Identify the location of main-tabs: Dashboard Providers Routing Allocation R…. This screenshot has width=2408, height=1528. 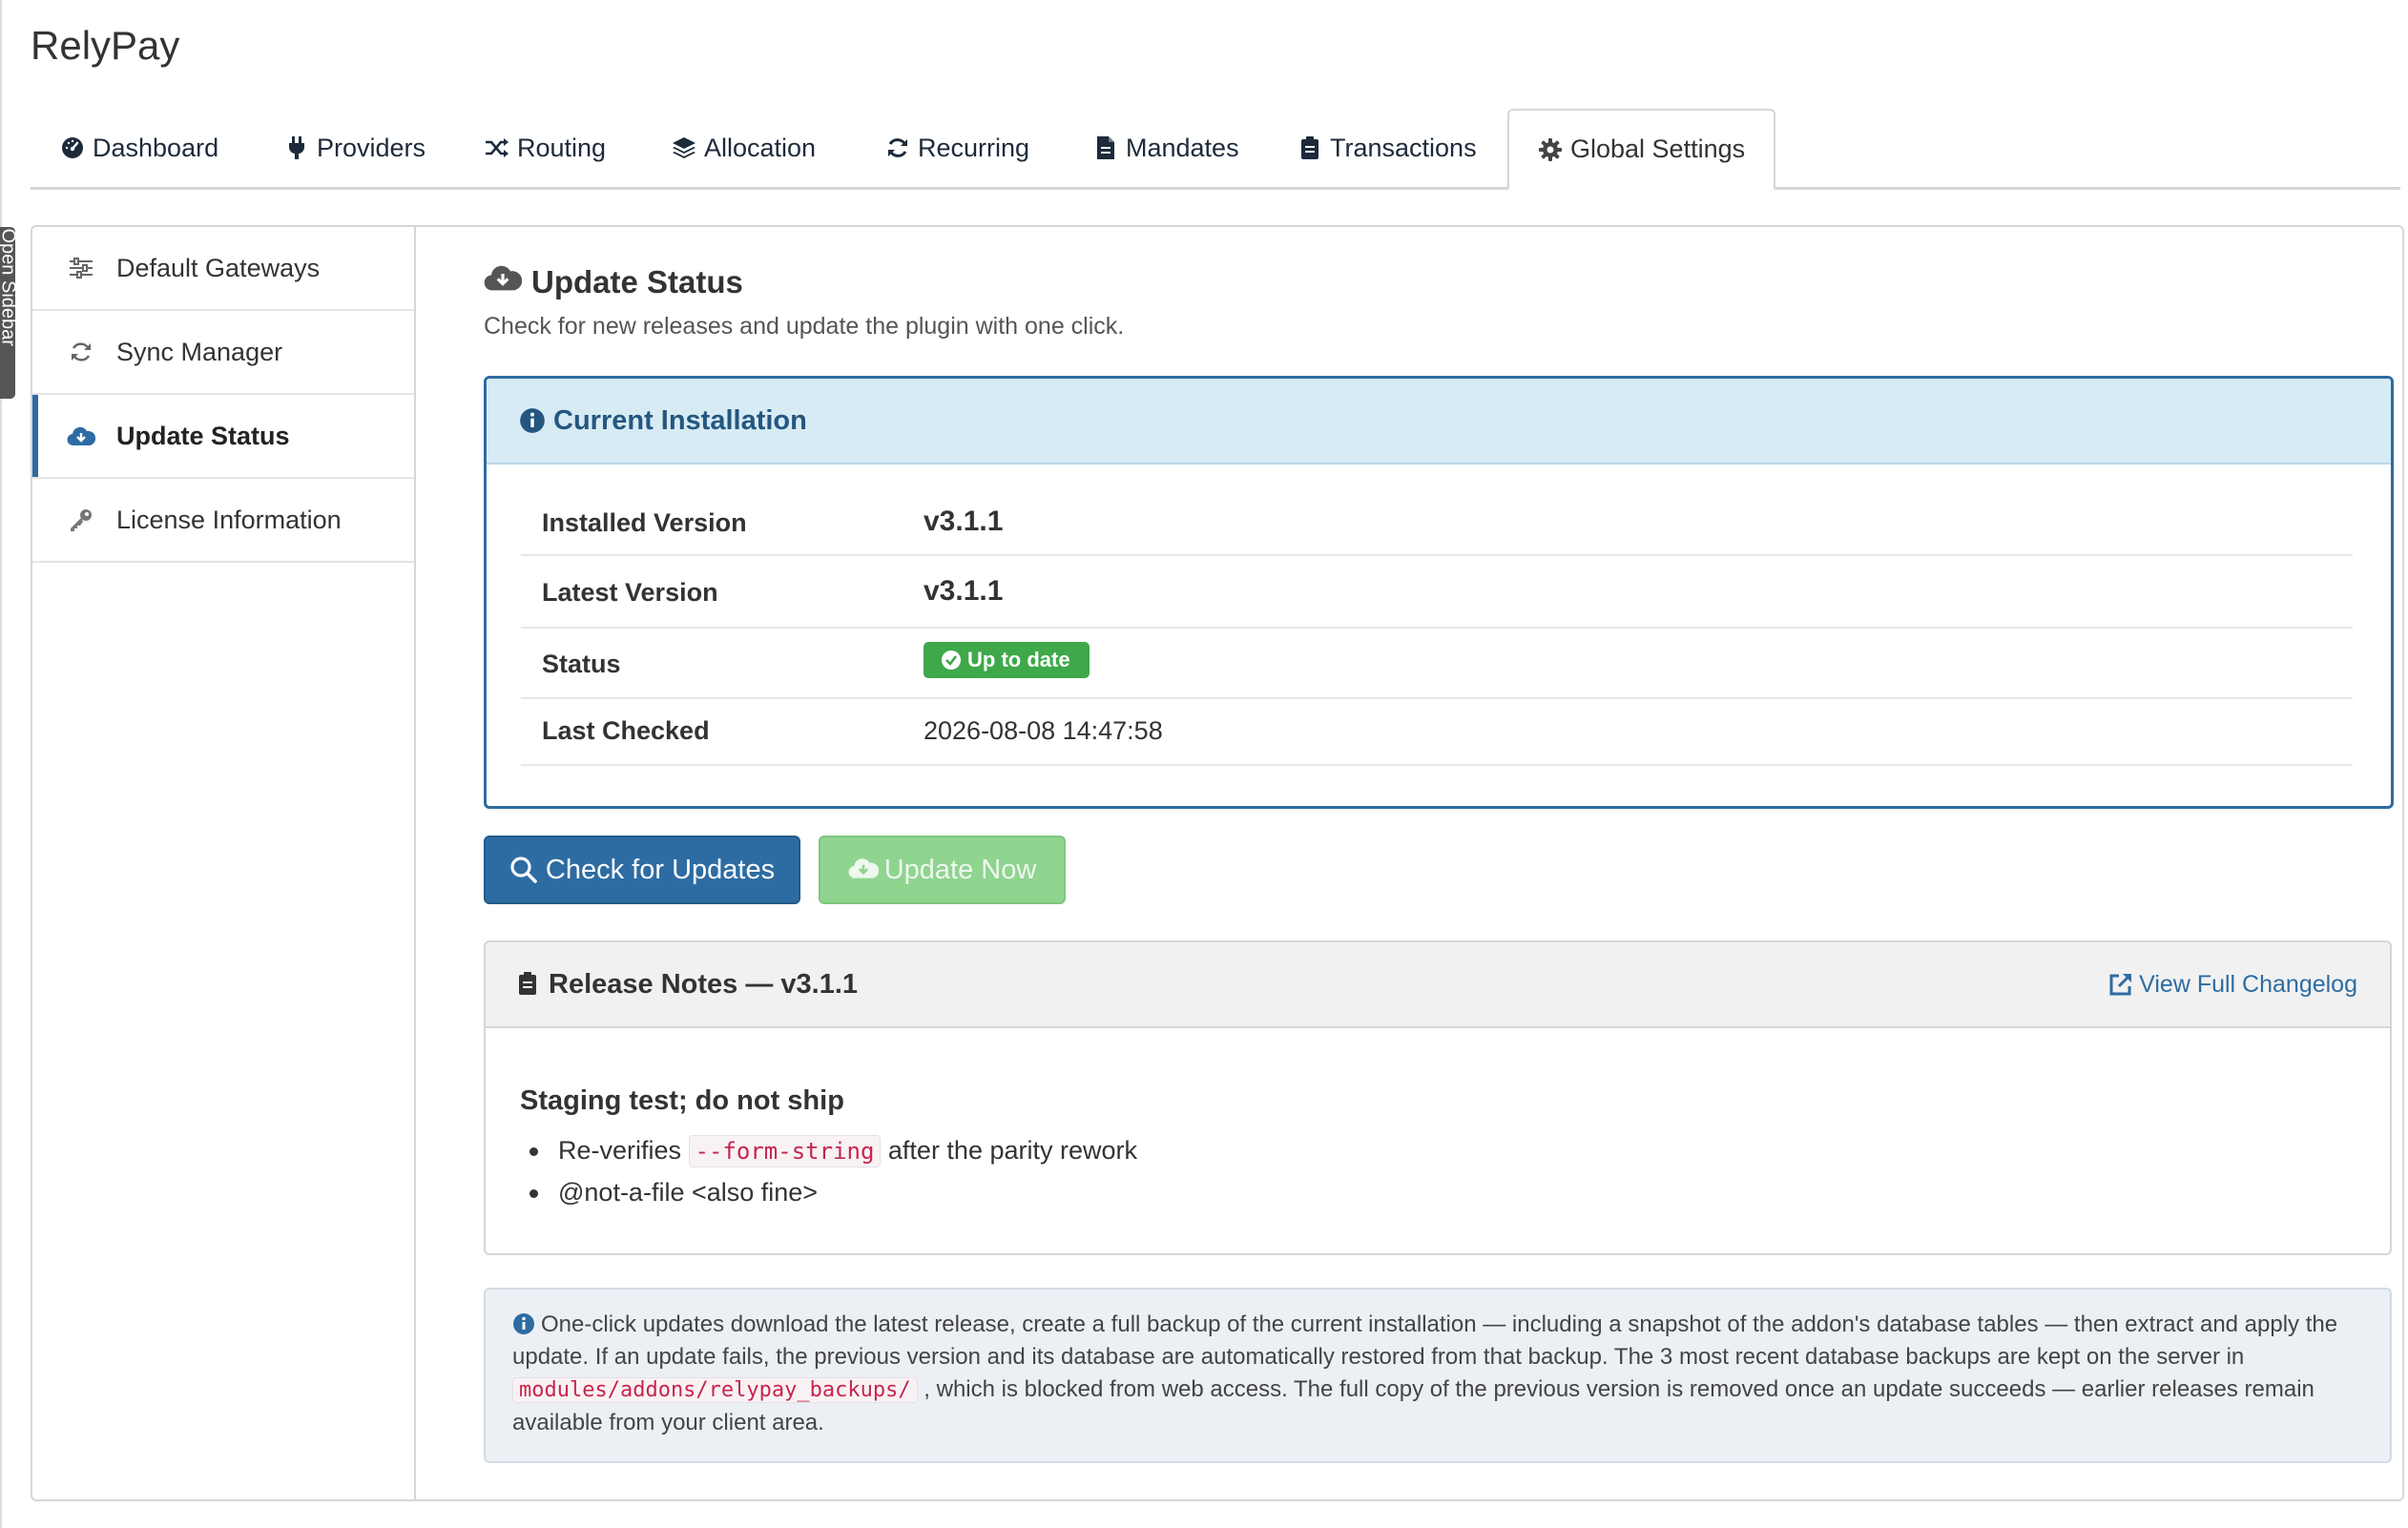
(1215, 150).